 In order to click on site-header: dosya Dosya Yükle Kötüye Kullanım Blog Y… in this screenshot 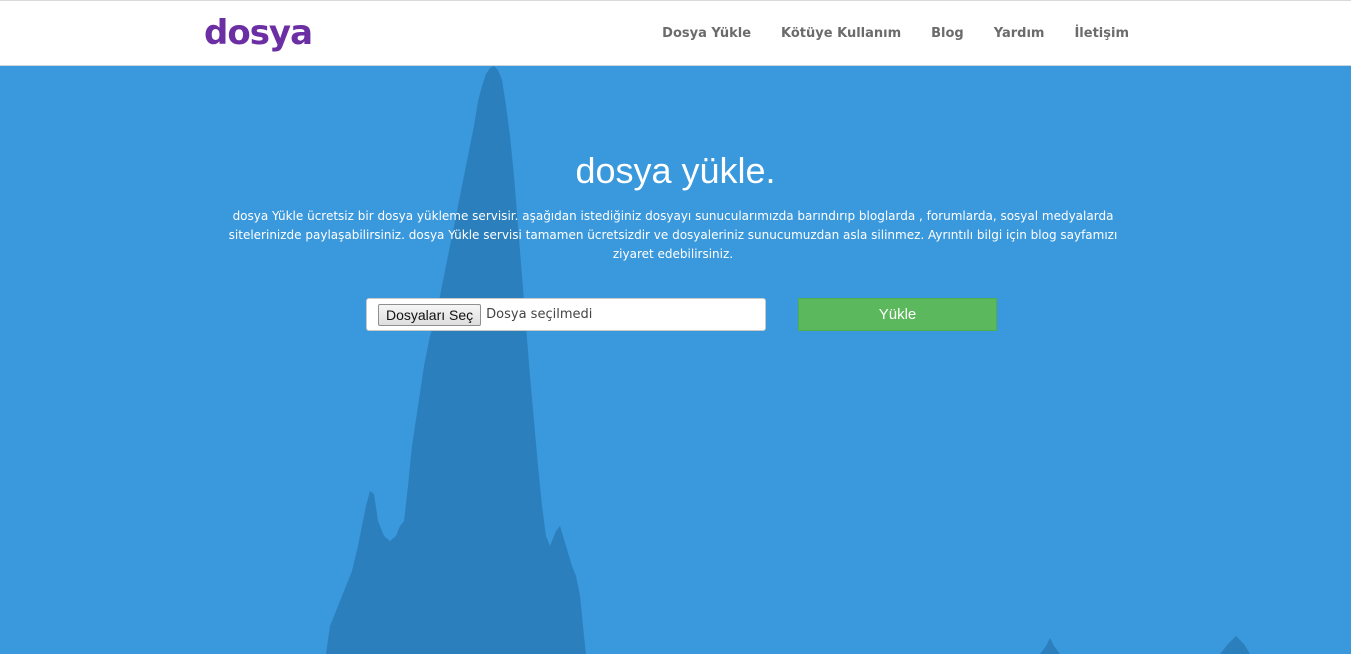, I will do `click(675, 33)`.